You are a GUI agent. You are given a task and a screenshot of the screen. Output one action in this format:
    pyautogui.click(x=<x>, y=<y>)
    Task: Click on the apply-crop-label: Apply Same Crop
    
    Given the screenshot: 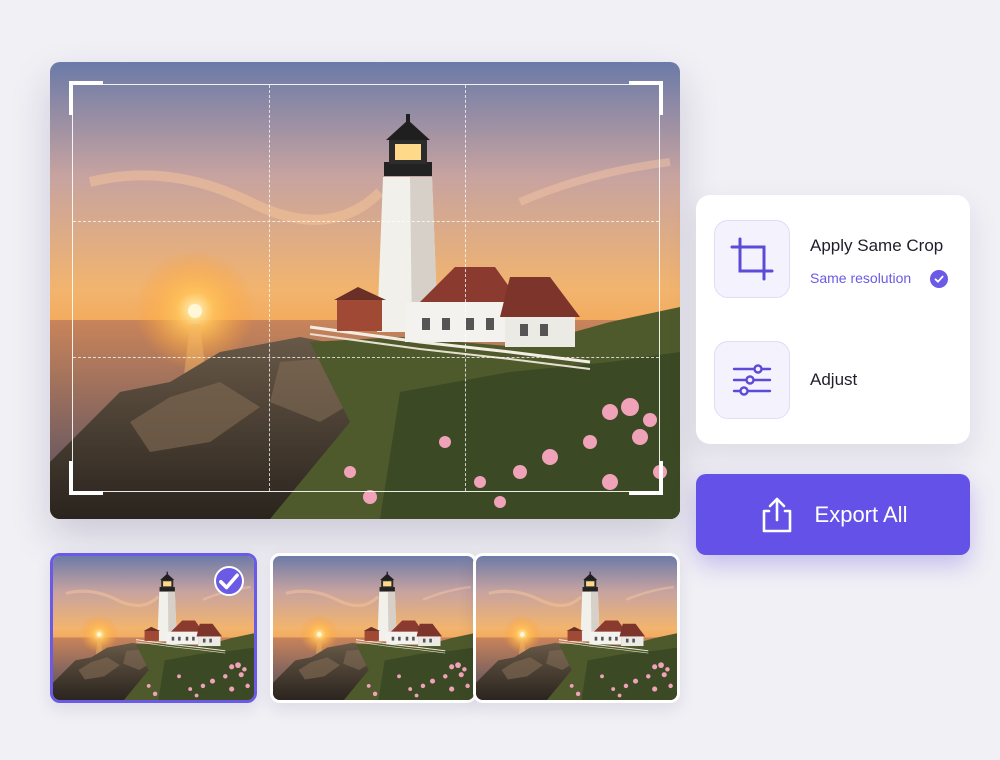 What is the action you would take?
    pyautogui.click(x=876, y=246)
    